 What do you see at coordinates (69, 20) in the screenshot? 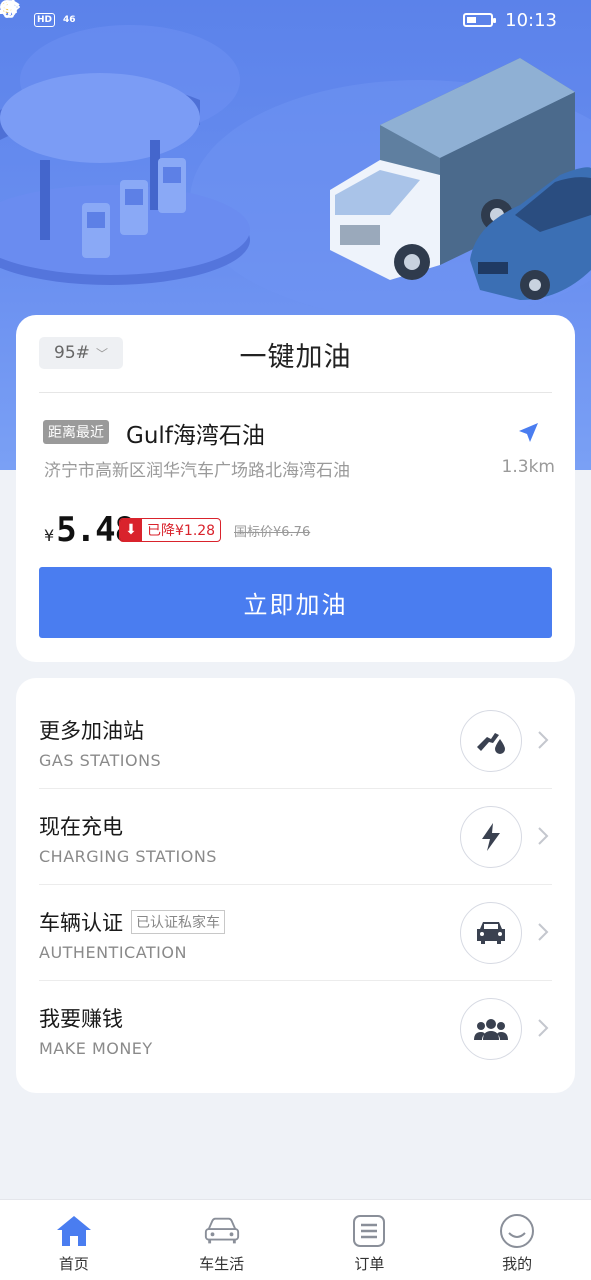
I see `network-label: 46` at bounding box center [69, 20].